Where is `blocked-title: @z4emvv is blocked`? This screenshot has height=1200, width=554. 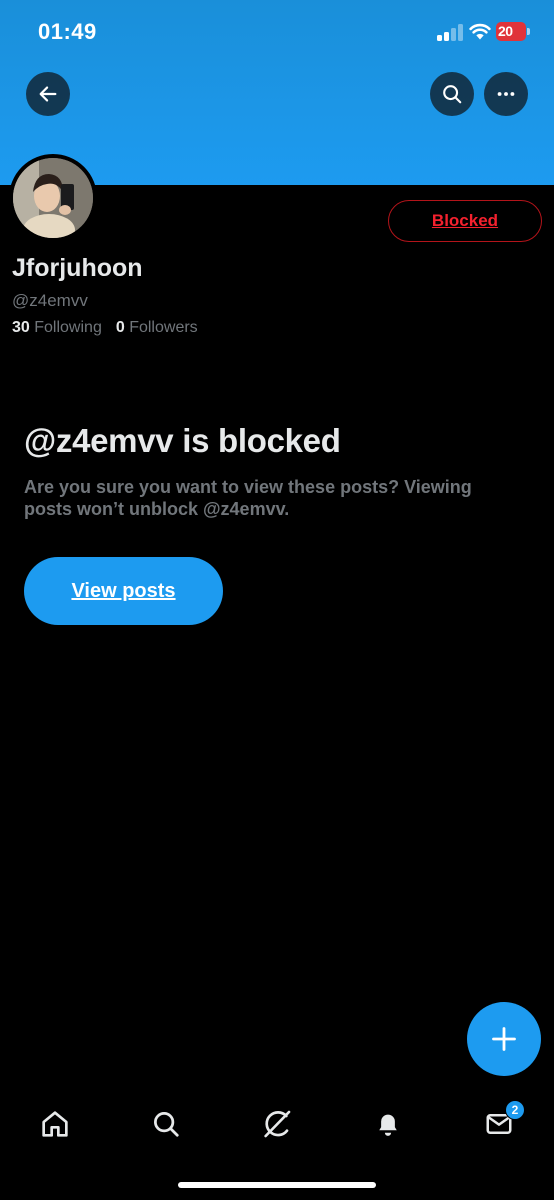 blocked-title: @z4emvv is blocked is located at coordinates (182, 440).